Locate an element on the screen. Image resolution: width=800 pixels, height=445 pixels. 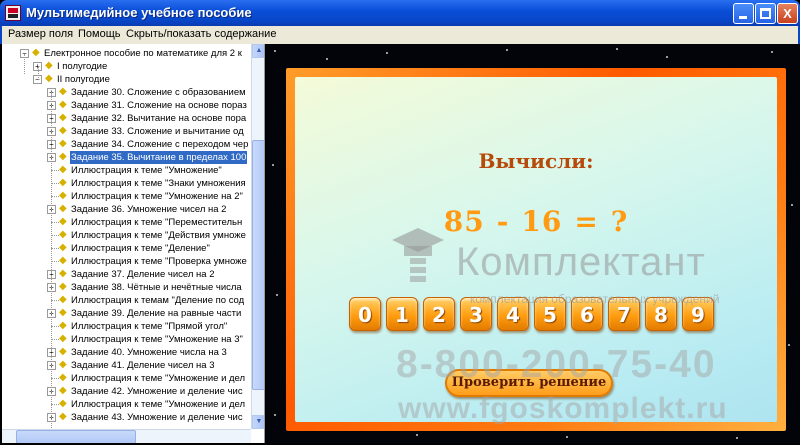
menu-help: Помощь is located at coordinates (99, 34).